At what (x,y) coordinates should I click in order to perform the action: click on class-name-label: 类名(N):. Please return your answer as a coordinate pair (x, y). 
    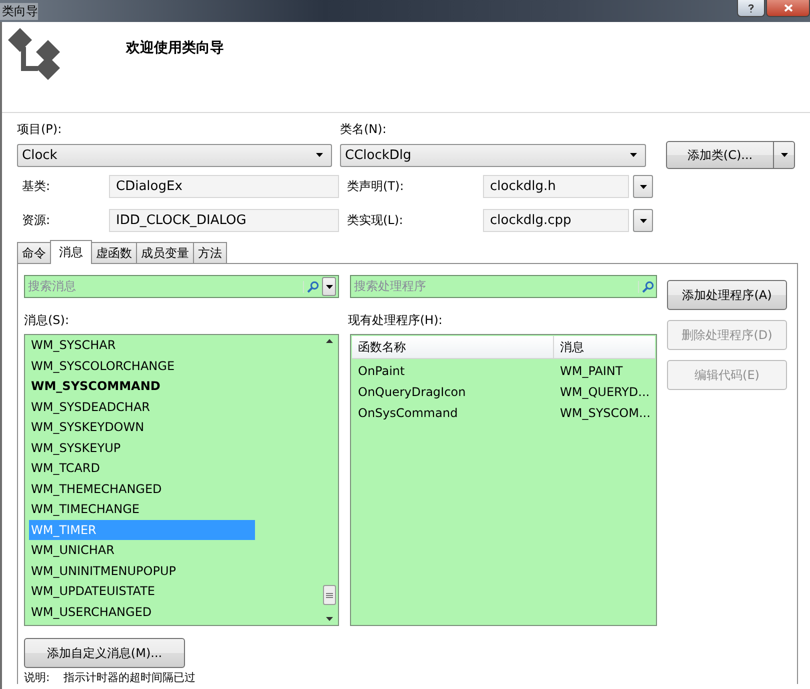
    Looking at the image, I should click on (363, 129).